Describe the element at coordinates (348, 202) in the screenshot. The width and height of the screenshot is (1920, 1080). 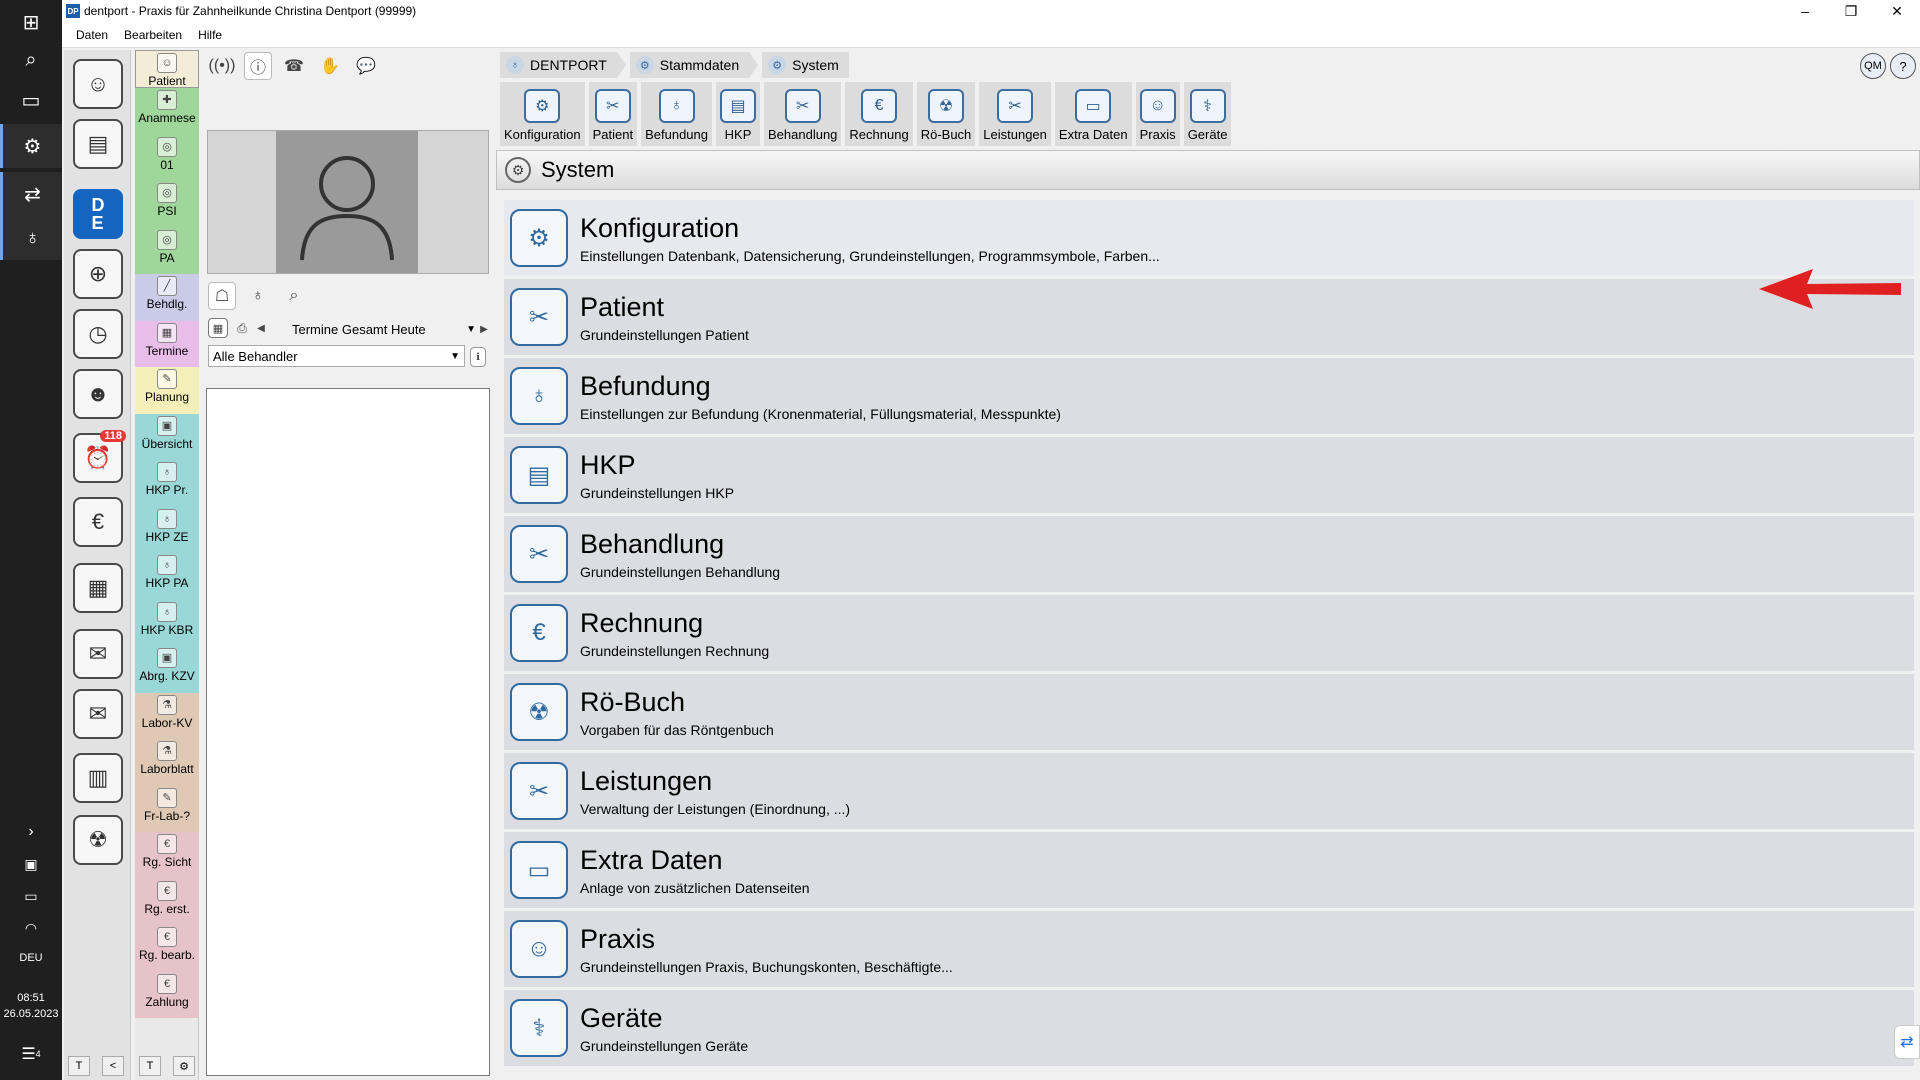
I see `patient-photo` at that location.